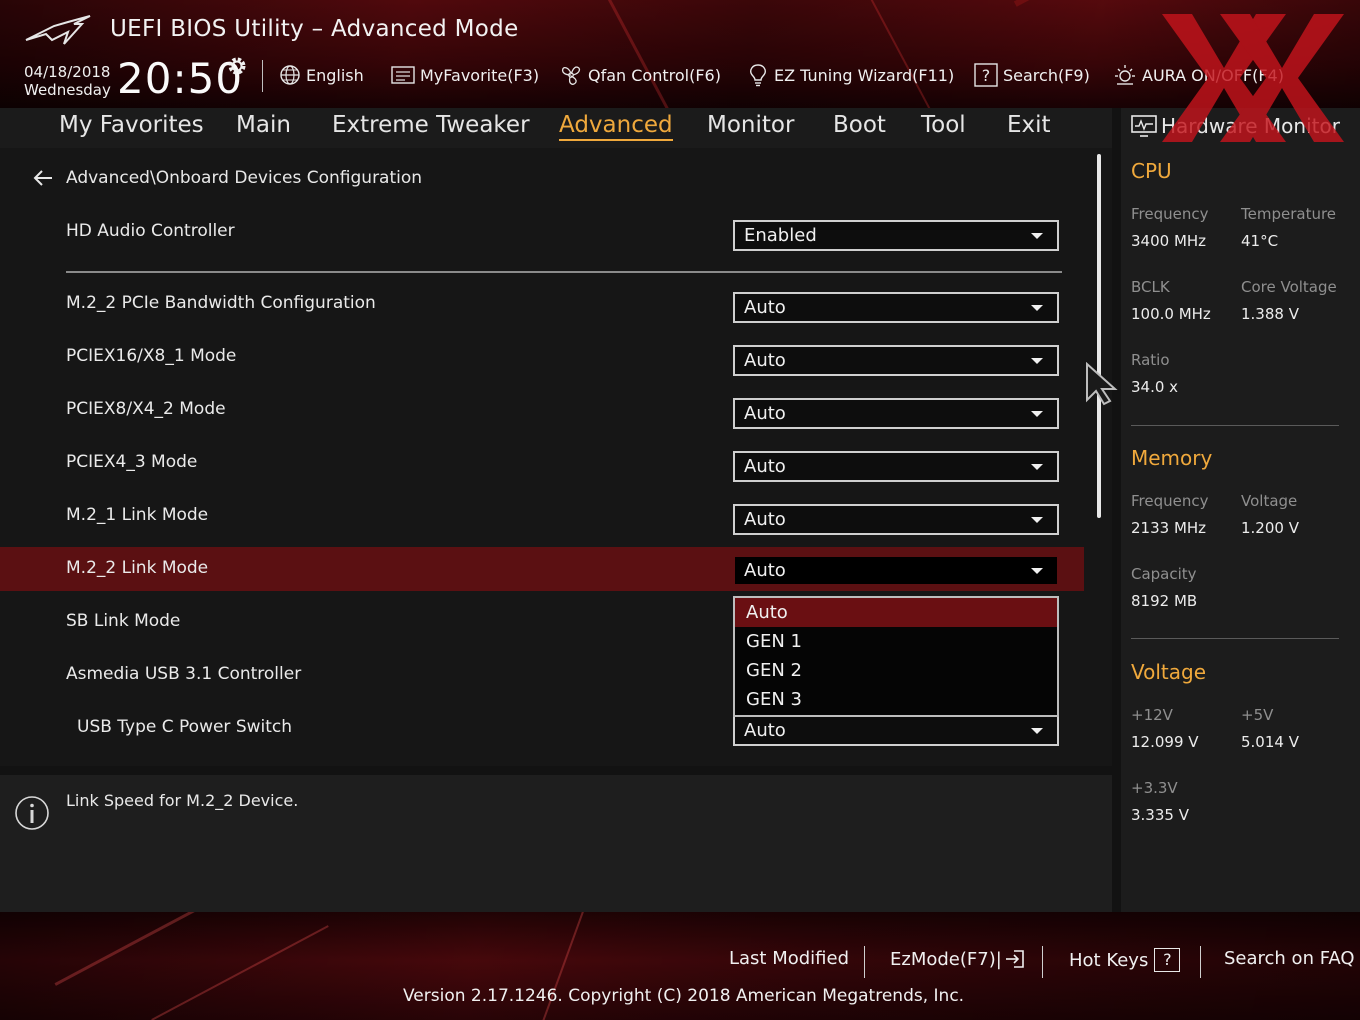  I want to click on setting-row-selected: M.2_2 Link Mode Auto, so click(542, 569).